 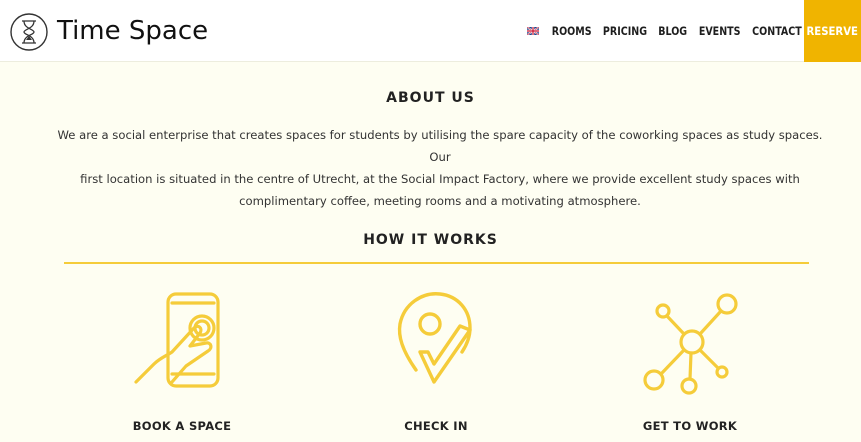 I want to click on hourglass-logo-icon, so click(x=29, y=32).